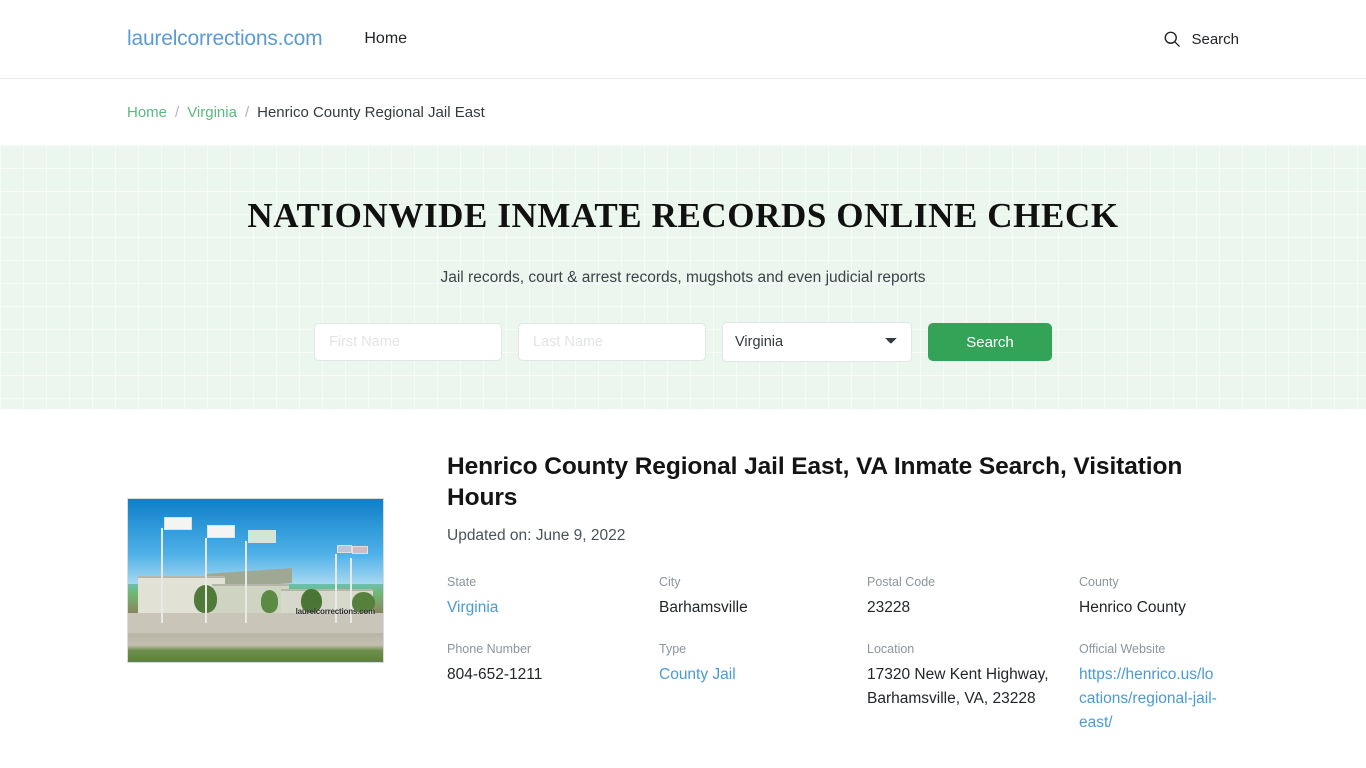  Describe the element at coordinates (212, 112) in the screenshot. I see `breadcrumb-item-virginia: Virginia` at that location.